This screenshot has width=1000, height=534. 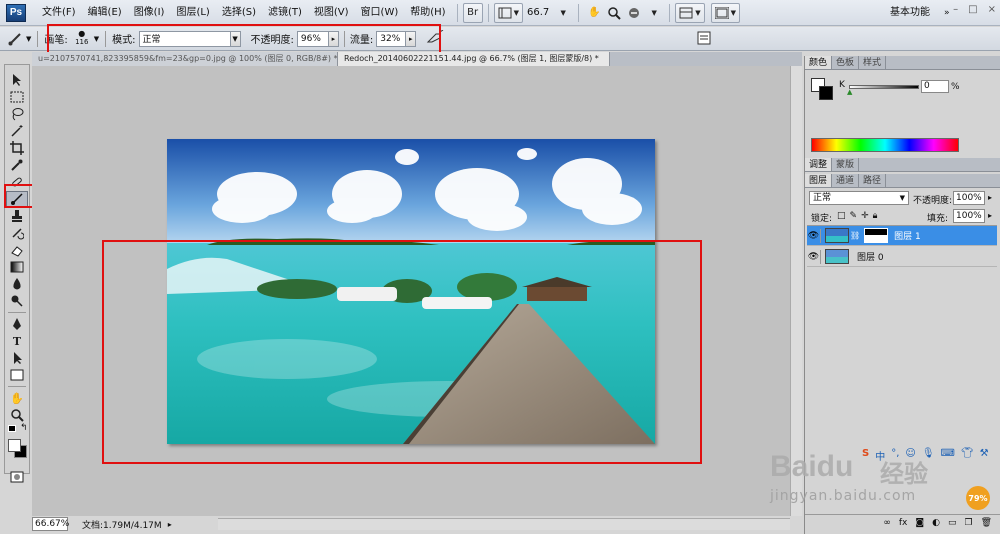 What do you see at coordinates (105, 13) in the screenshot?
I see `menu-edit: 编辑(E)` at bounding box center [105, 13].